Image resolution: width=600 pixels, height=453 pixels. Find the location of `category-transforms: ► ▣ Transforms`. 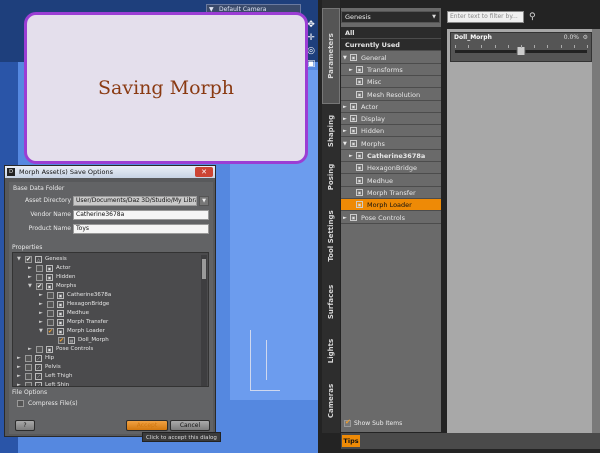

category-transforms: ► ▣ Transforms is located at coordinates (391, 70).